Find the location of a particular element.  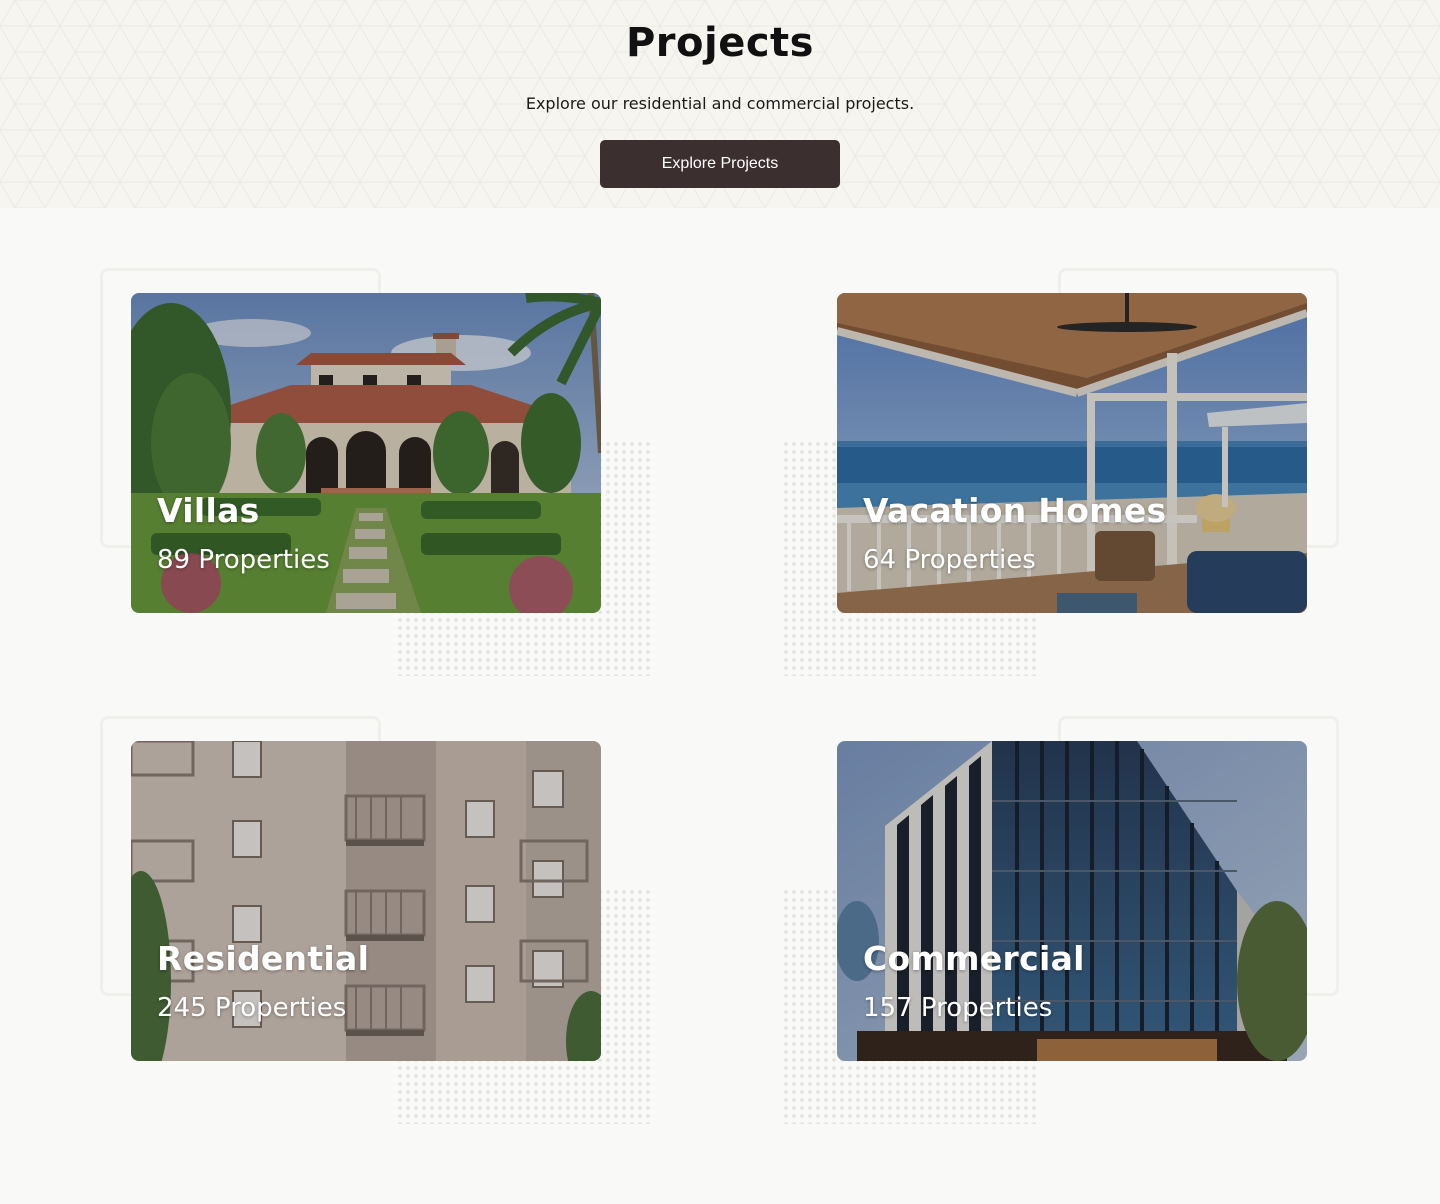

project-card-vacation-homes: Vacation Homes 64 Properties is located at coordinates (1072, 453).